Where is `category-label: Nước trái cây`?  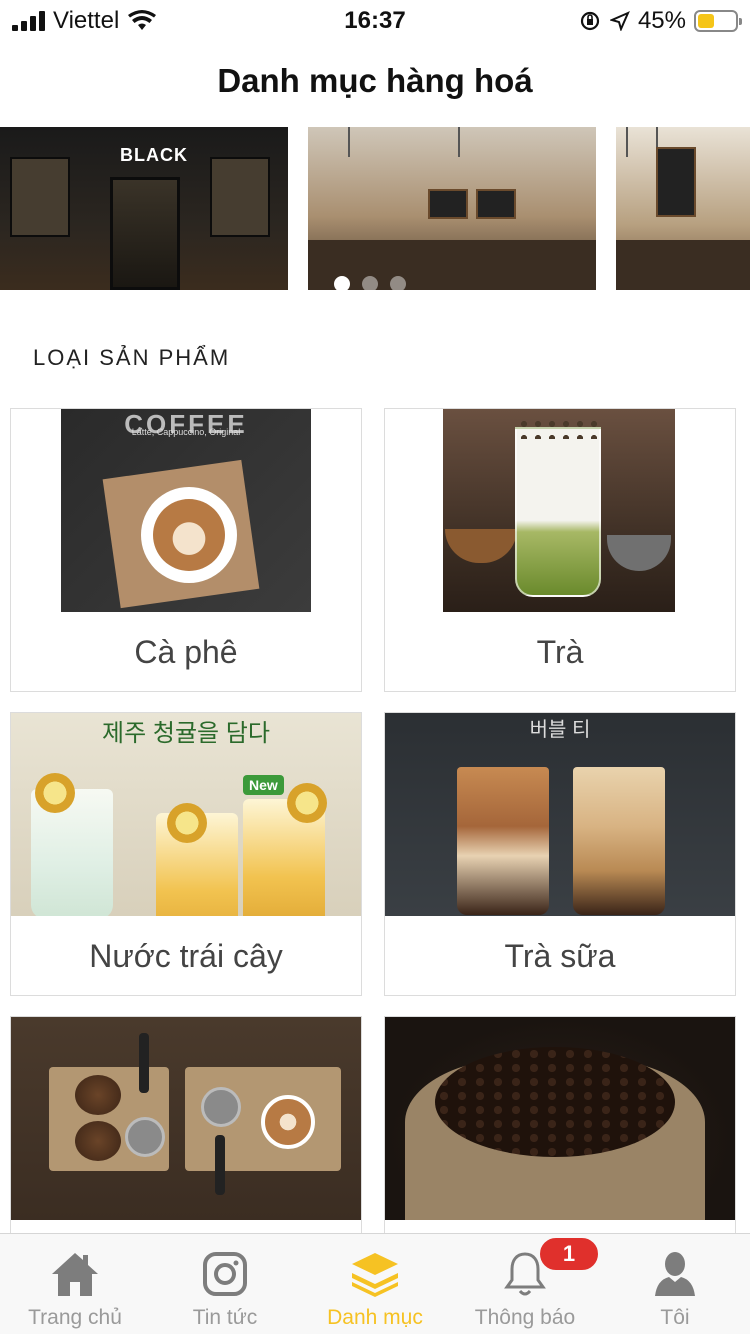
category-label: Nước trái cây is located at coordinates (186, 955).